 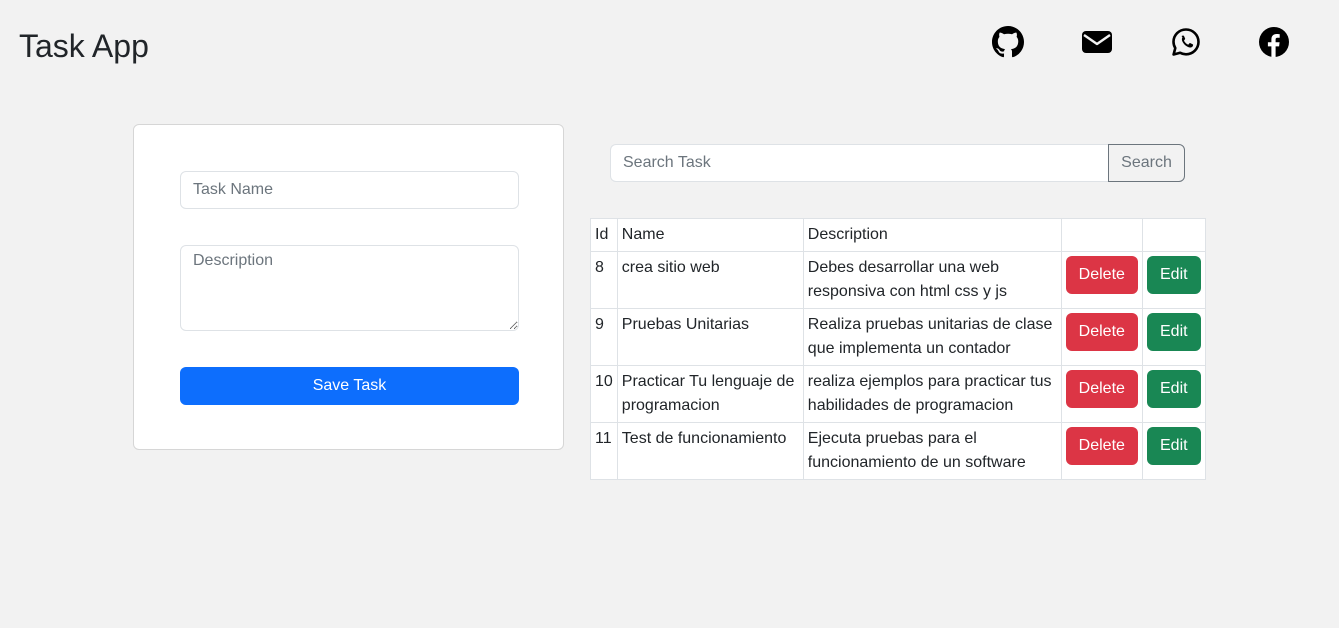 I want to click on table-header-row: Id Name Description, so click(x=898, y=235).